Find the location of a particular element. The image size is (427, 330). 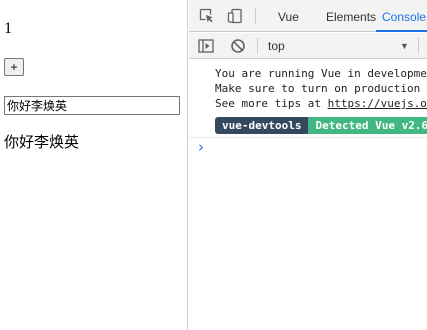

tab-elements: Elements is located at coordinates (351, 16).